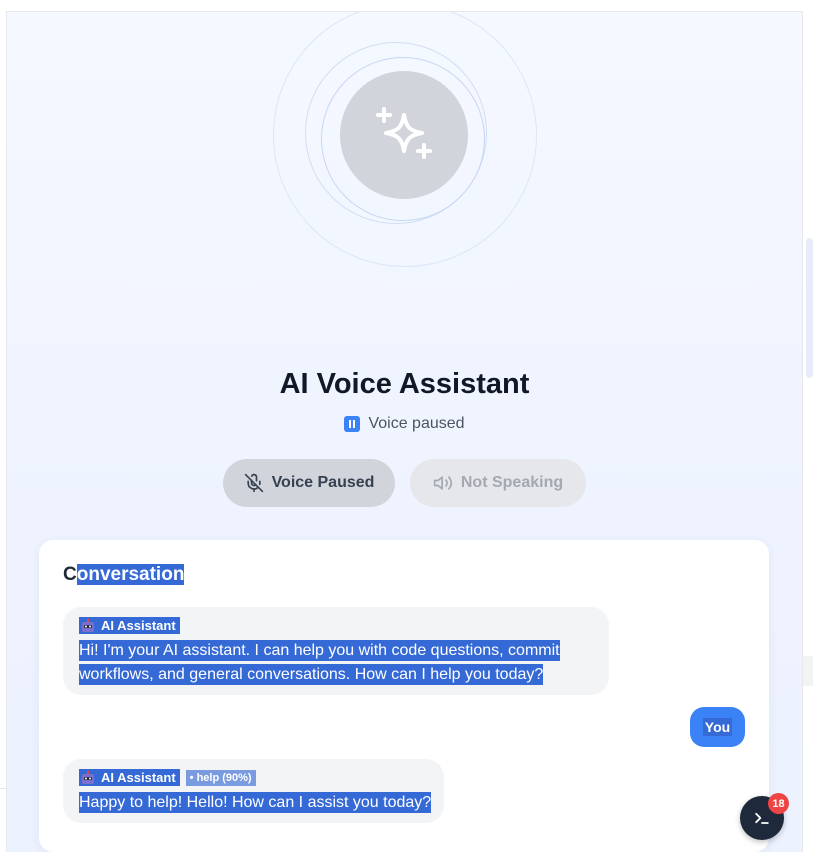 Image resolution: width=813 pixels, height=852 pixels. I want to click on message-sender: AI Assistant • help (90%), so click(167, 777).